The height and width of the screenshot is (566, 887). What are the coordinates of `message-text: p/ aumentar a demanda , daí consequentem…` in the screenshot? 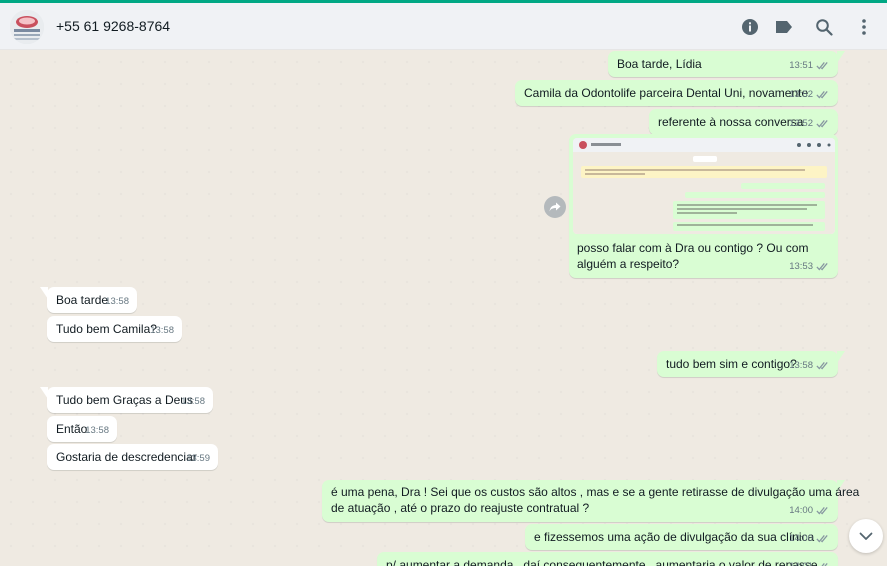 It's located at (602, 562).